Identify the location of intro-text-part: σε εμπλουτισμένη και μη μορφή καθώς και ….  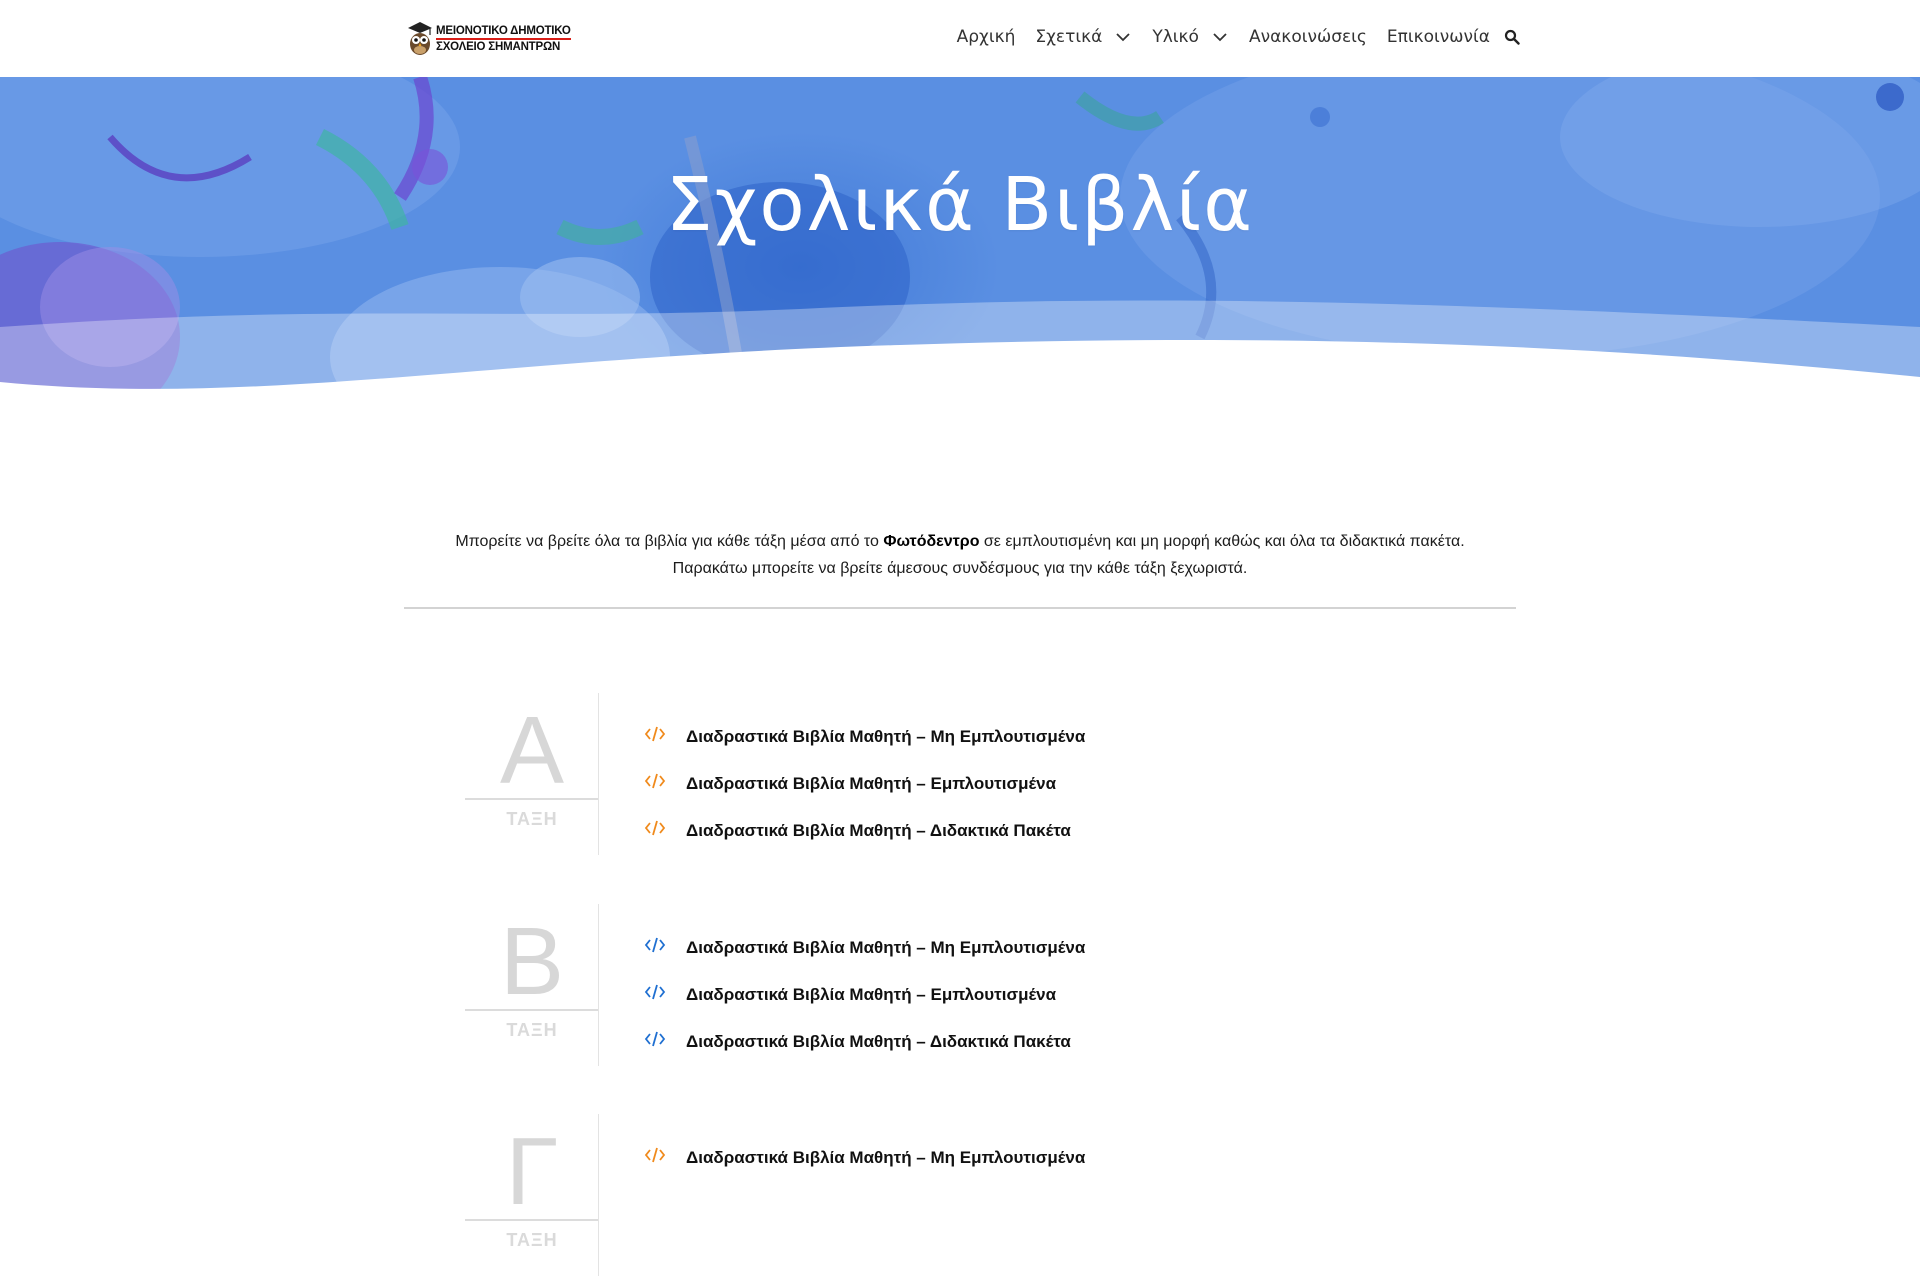
(1222, 541).